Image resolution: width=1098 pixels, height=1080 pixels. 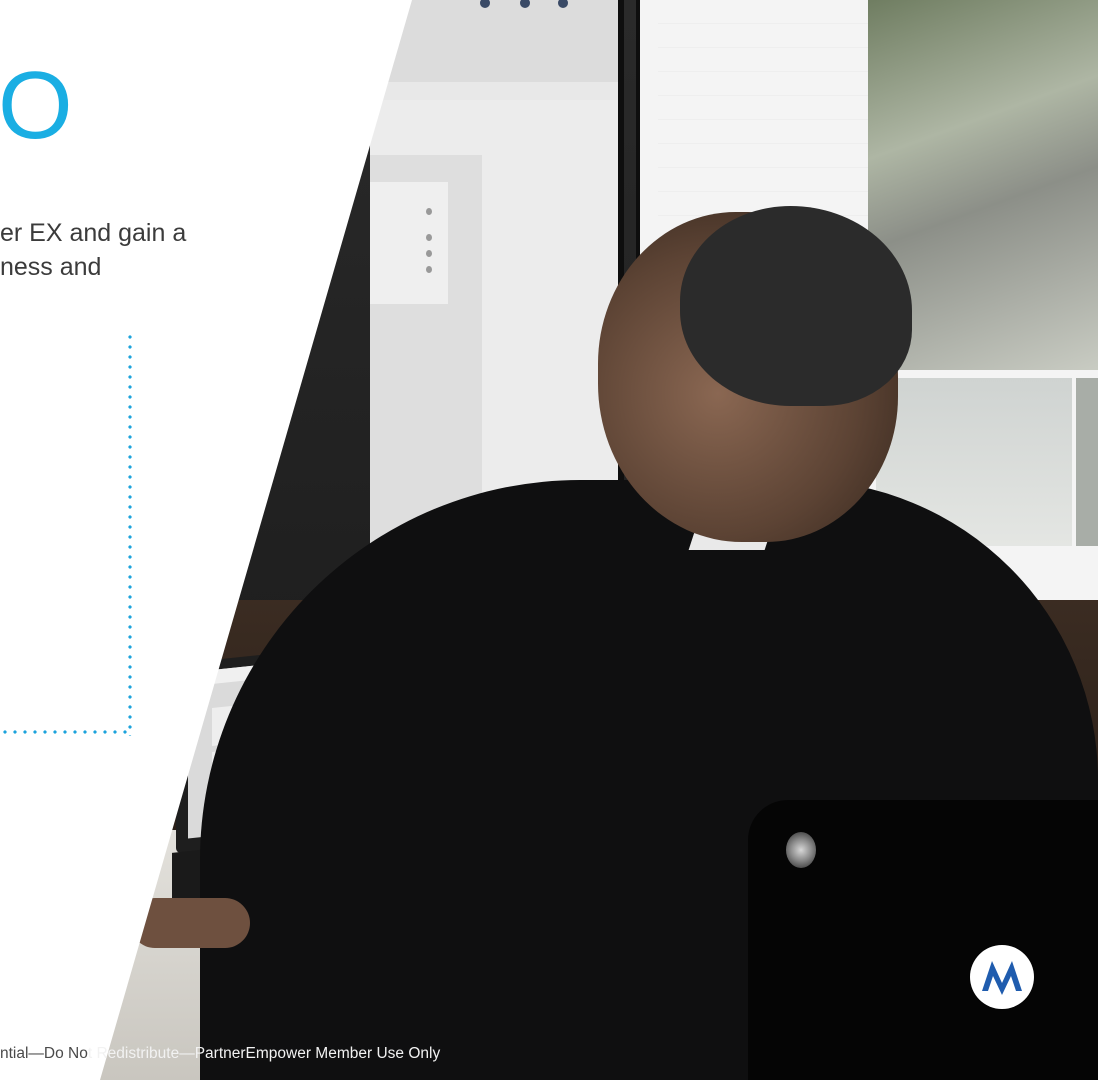 I want to click on dotted-connector-vertical, so click(x=130, y=534).